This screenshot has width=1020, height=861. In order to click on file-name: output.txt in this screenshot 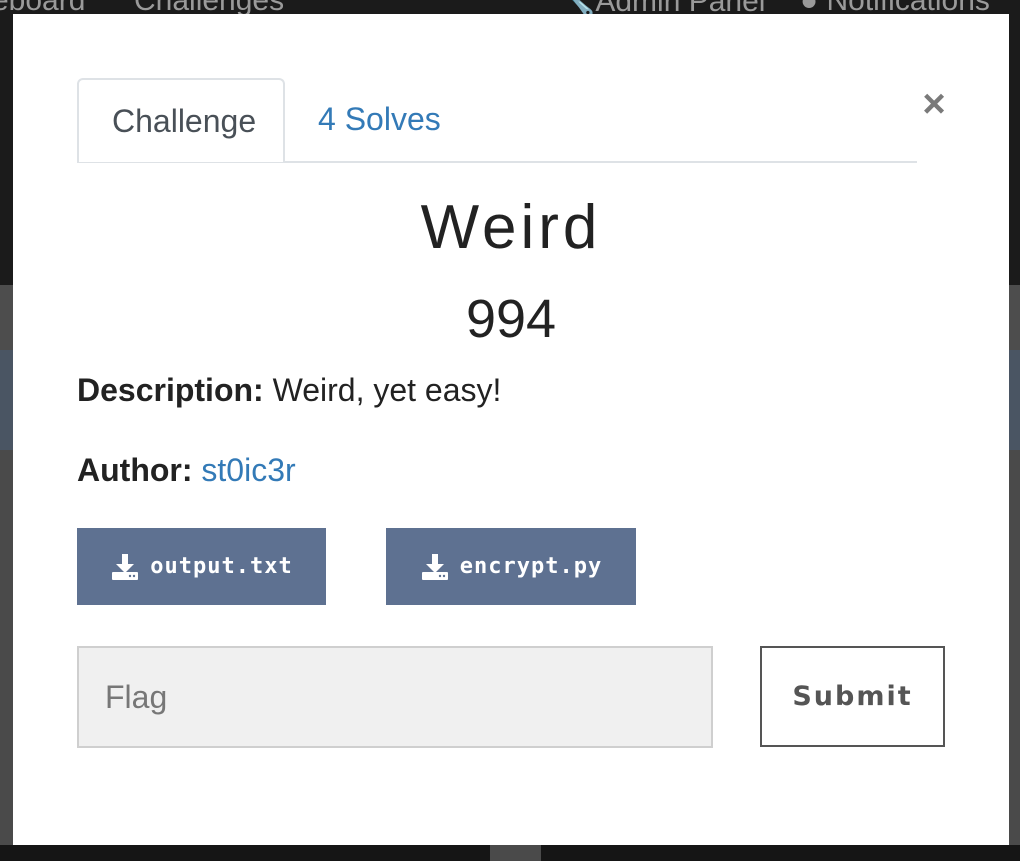, I will do `click(221, 566)`.